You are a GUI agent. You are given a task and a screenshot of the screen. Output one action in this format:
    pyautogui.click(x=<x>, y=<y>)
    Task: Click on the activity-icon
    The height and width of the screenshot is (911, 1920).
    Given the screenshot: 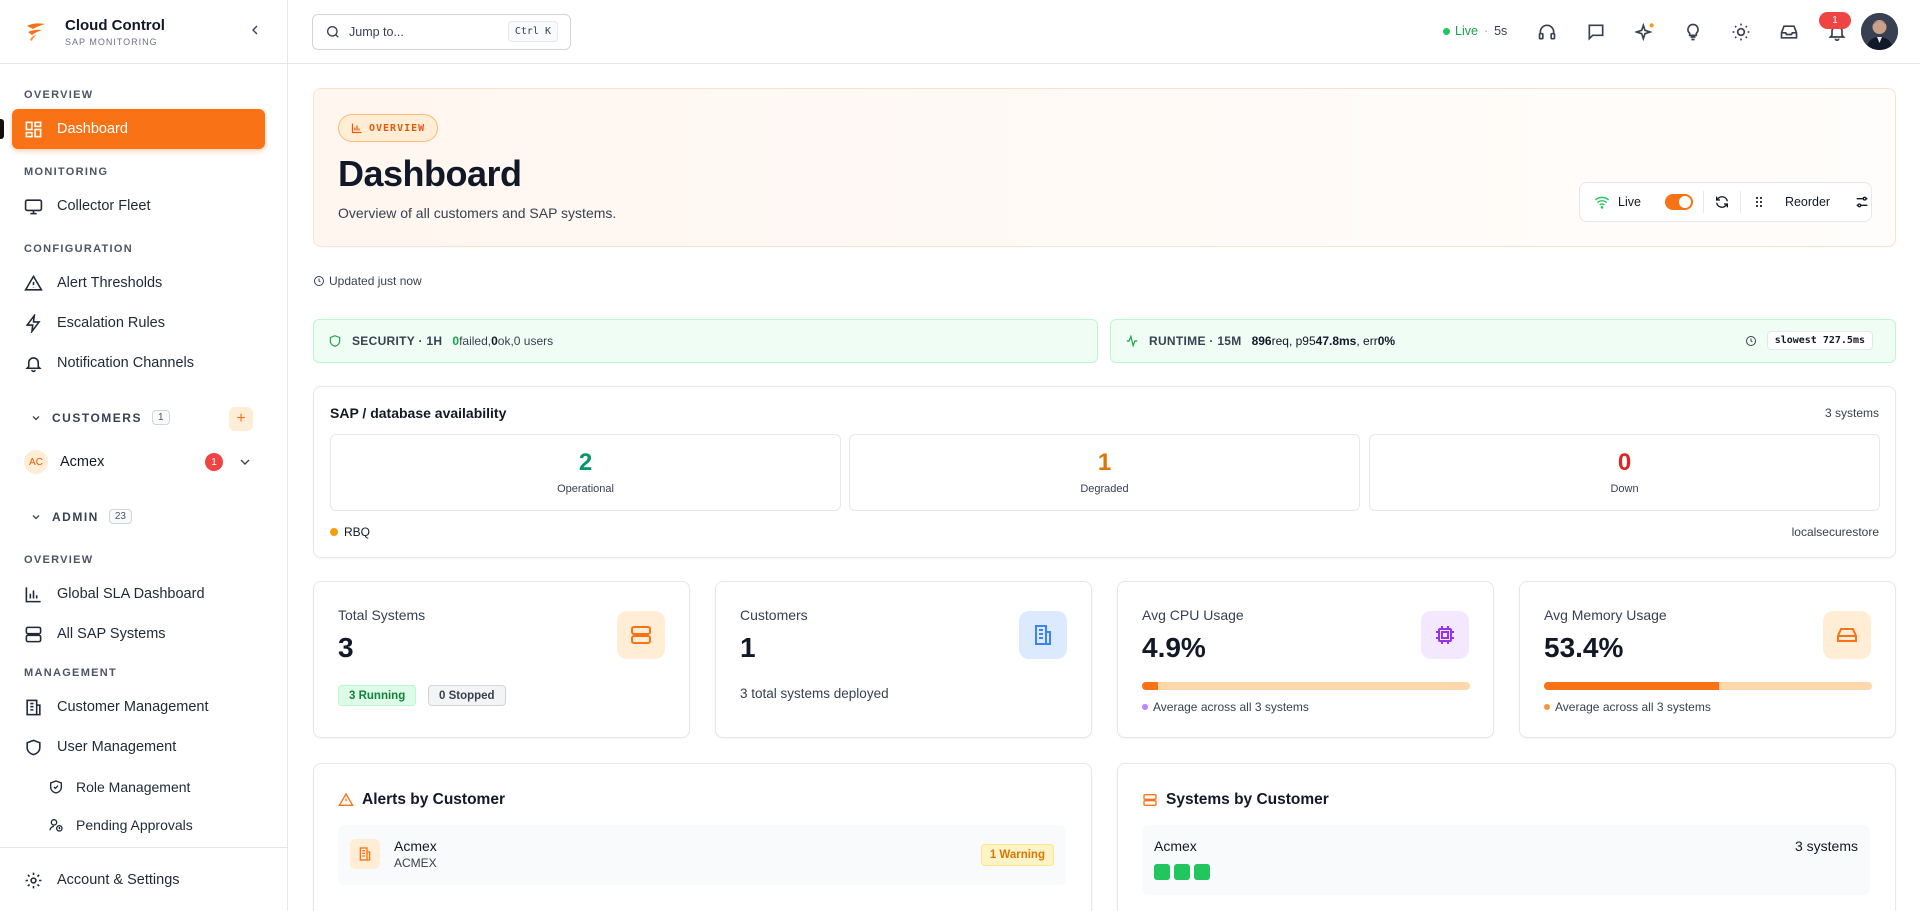 What is the action you would take?
    pyautogui.click(x=1132, y=341)
    